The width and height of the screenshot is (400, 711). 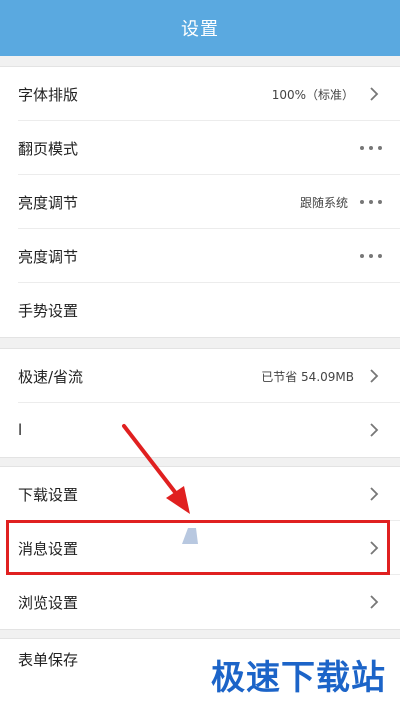 What do you see at coordinates (200, 94) in the screenshot?
I see `font-layout-row: 字体排版 100%（标准）` at bounding box center [200, 94].